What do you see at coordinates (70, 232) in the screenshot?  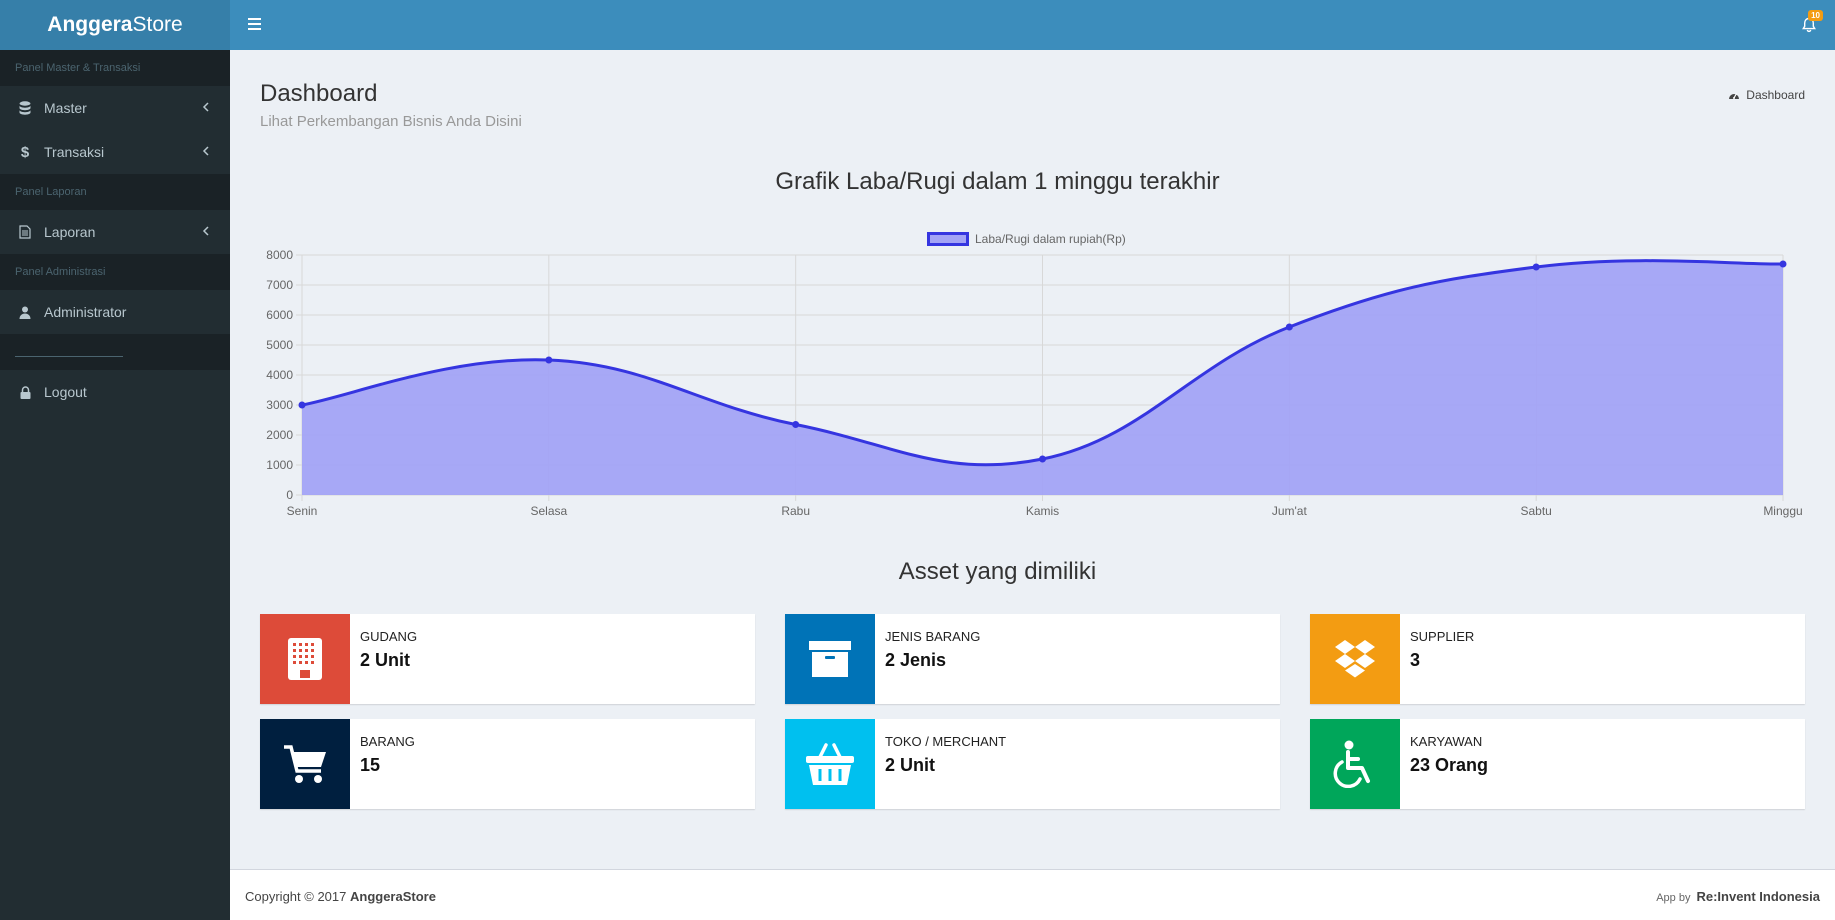 I see `sidebar-item-label: Laporan` at bounding box center [70, 232].